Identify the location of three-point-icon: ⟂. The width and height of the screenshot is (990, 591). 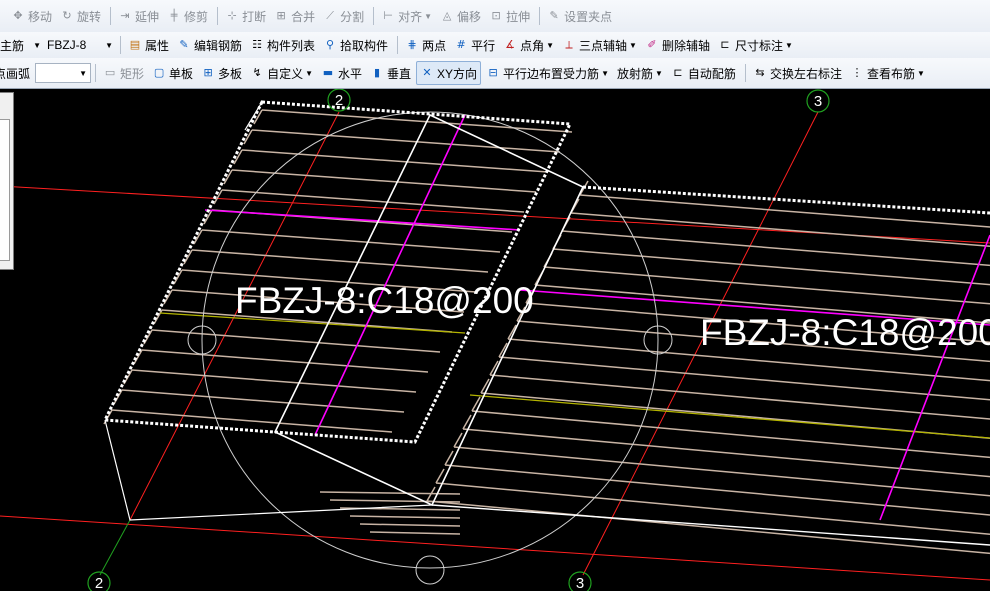
(569, 44).